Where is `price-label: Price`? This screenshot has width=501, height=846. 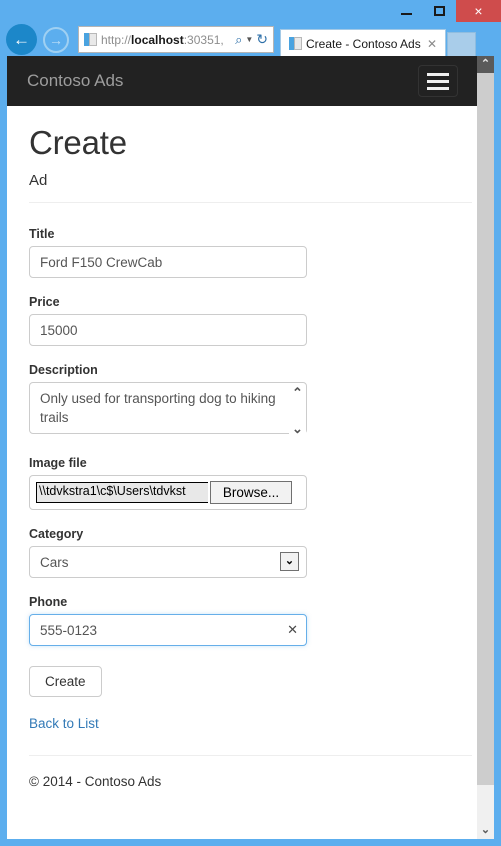
price-label: Price is located at coordinates (44, 302).